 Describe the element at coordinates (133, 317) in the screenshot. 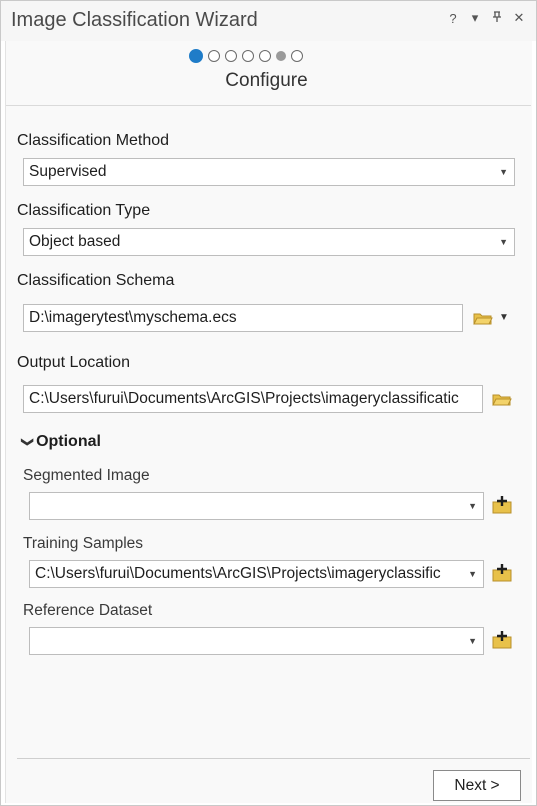

I see `classification-schema-value: D:\imagerytest\myschema.ecs` at that location.